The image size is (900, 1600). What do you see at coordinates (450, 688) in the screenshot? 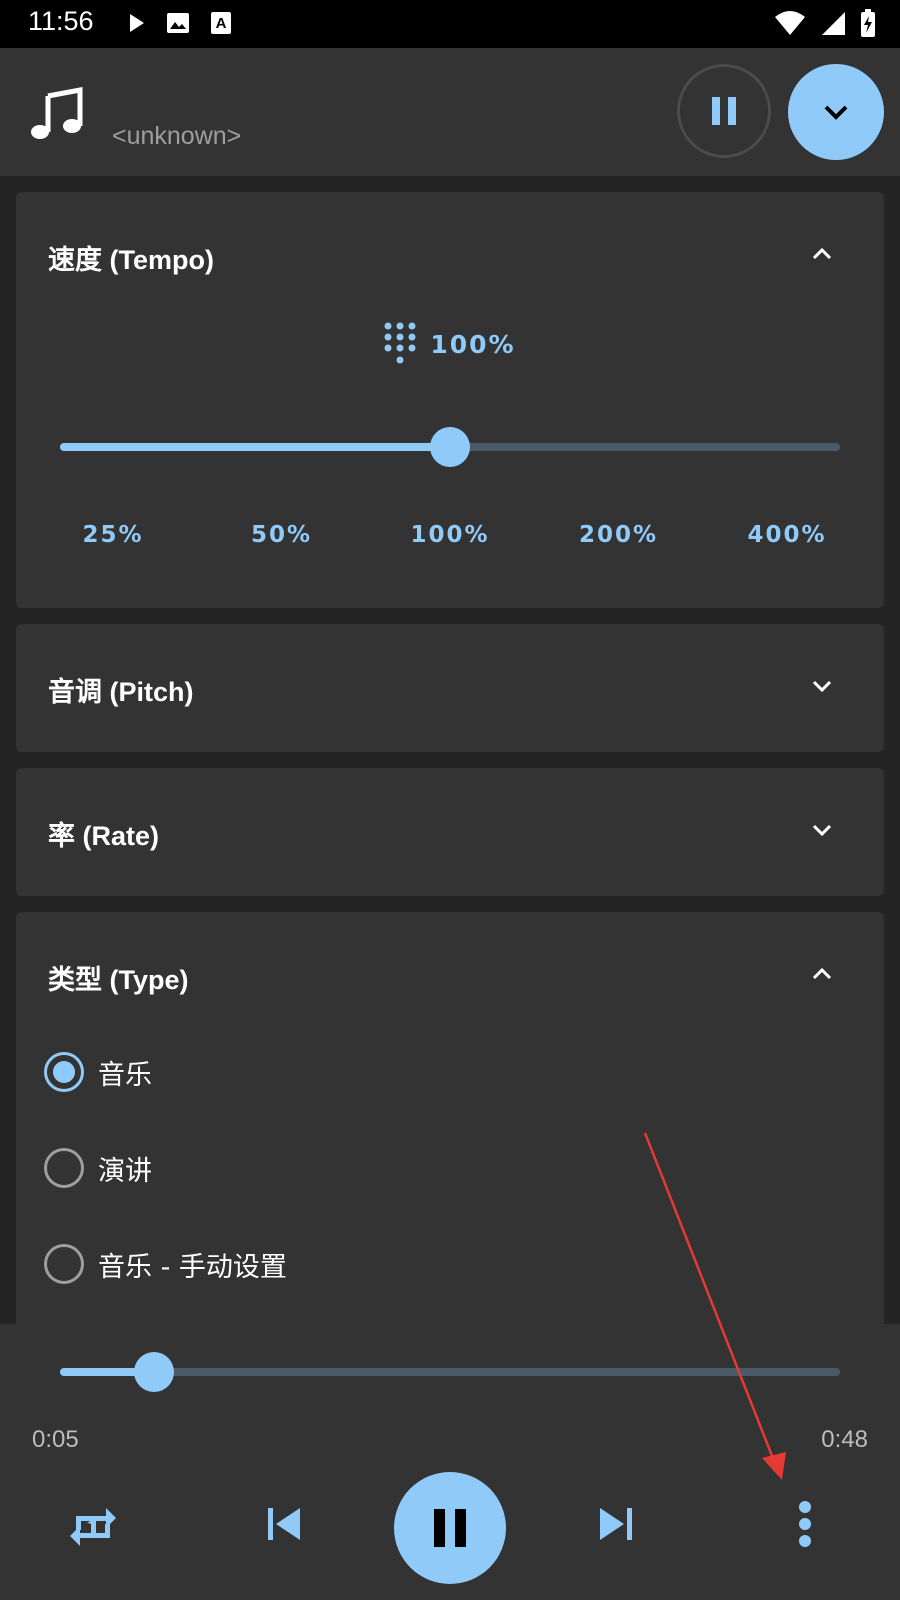
I see `pitch-card: 音调 (Pitch)` at bounding box center [450, 688].